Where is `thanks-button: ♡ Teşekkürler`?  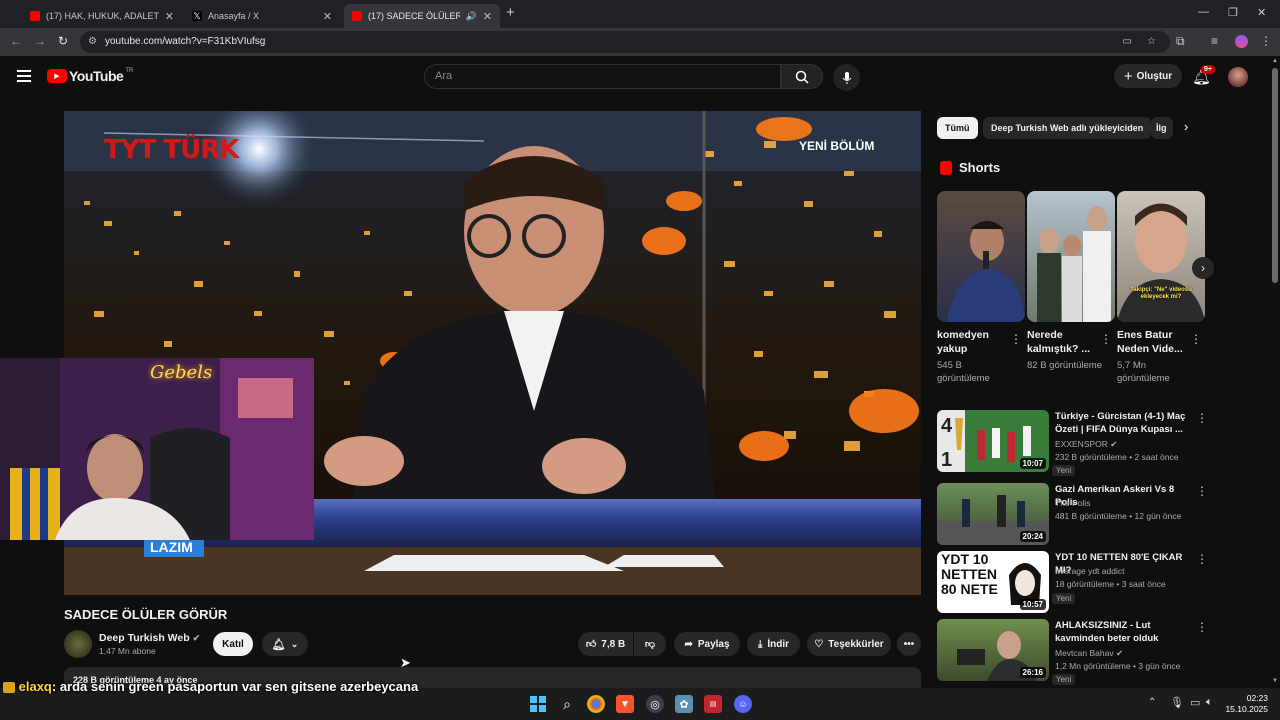 thanks-button: ♡ Teşekkürler is located at coordinates (849, 644).